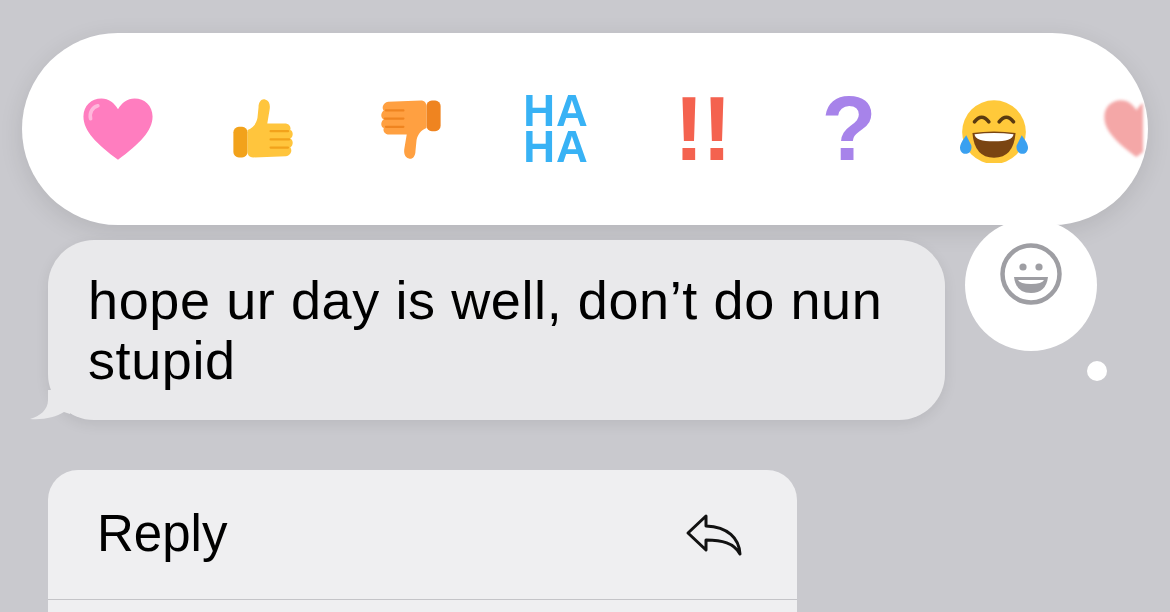 The image size is (1170, 612). I want to click on reaction-button: !!, so click(702, 129).